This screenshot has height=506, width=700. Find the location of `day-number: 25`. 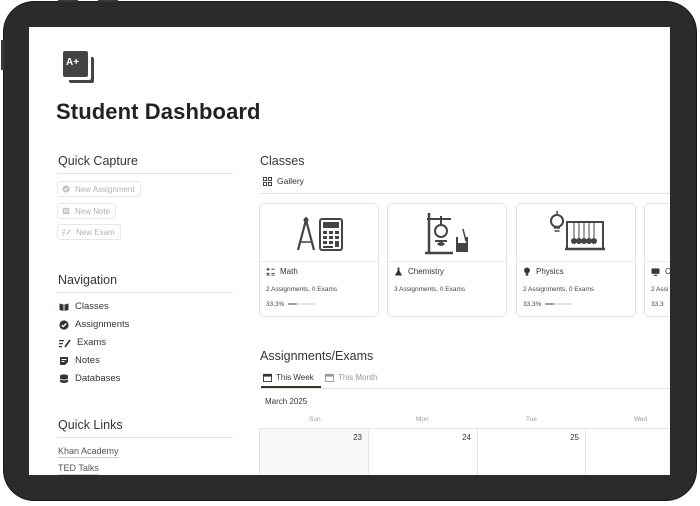

day-number: 25 is located at coordinates (574, 437).